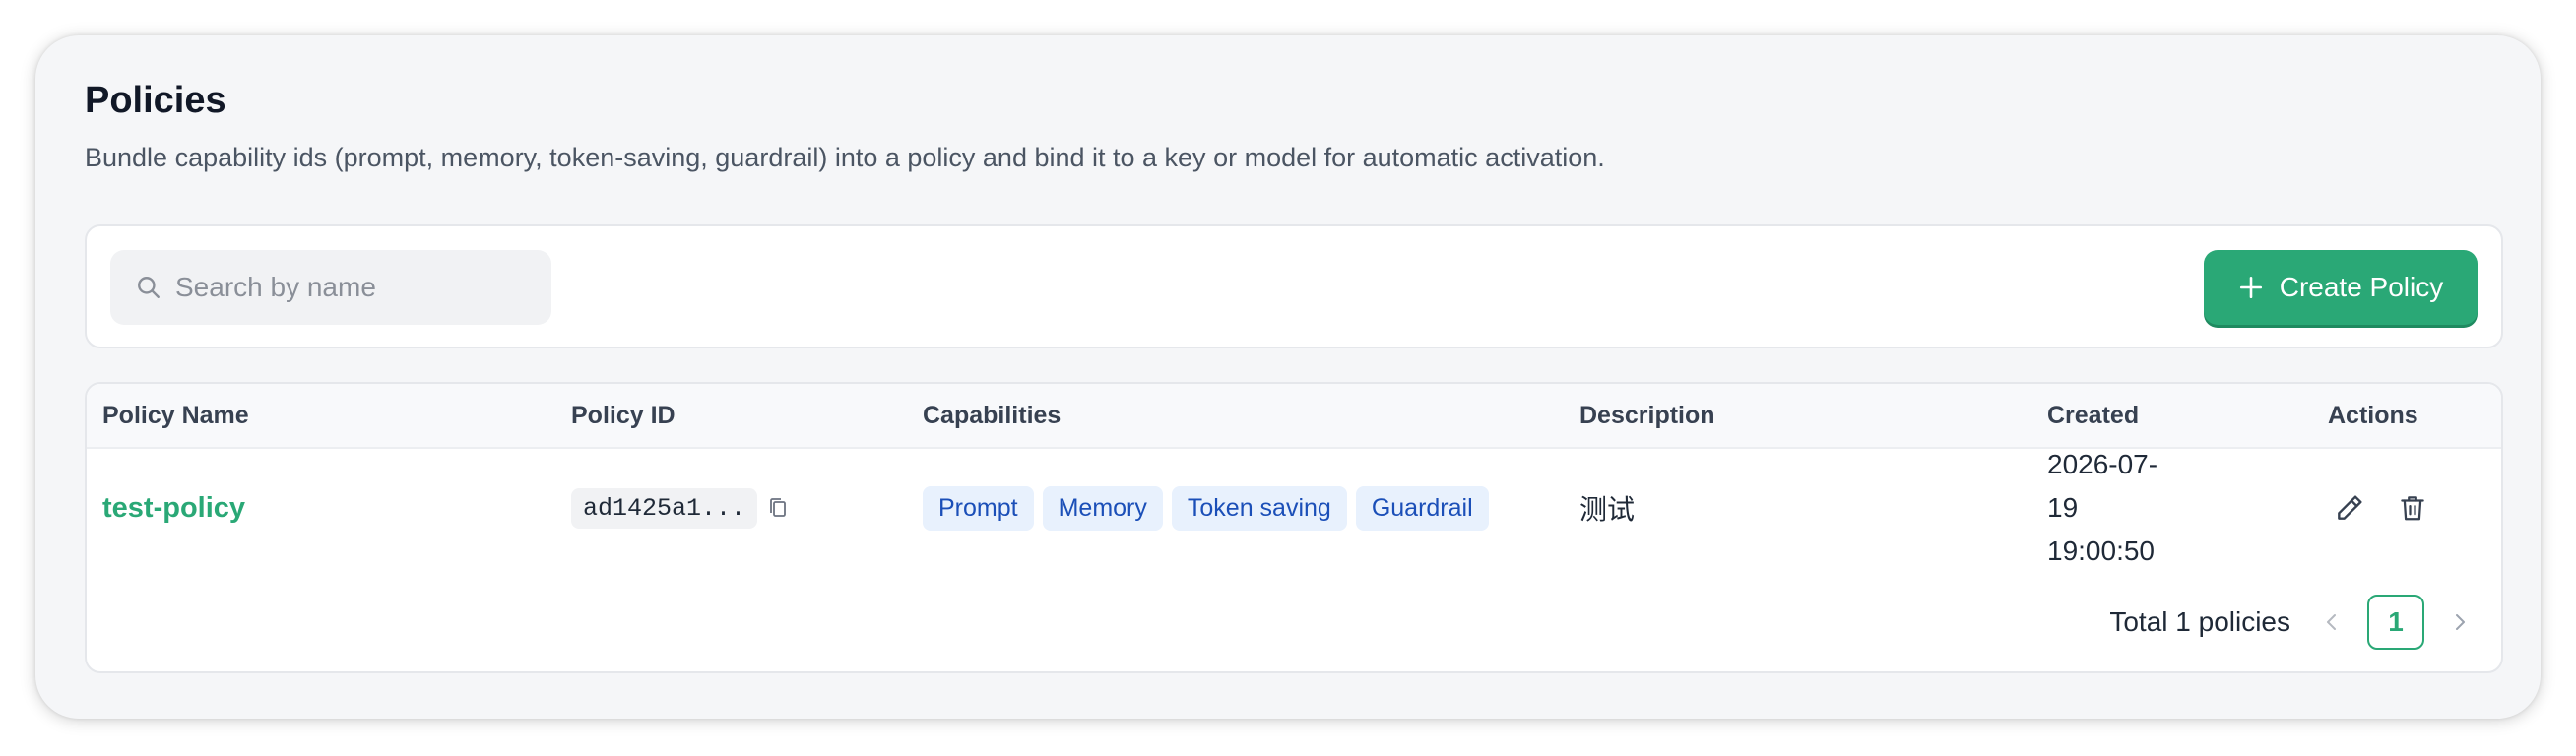 This screenshot has width=2576, height=756. I want to click on copy-icon, so click(778, 507).